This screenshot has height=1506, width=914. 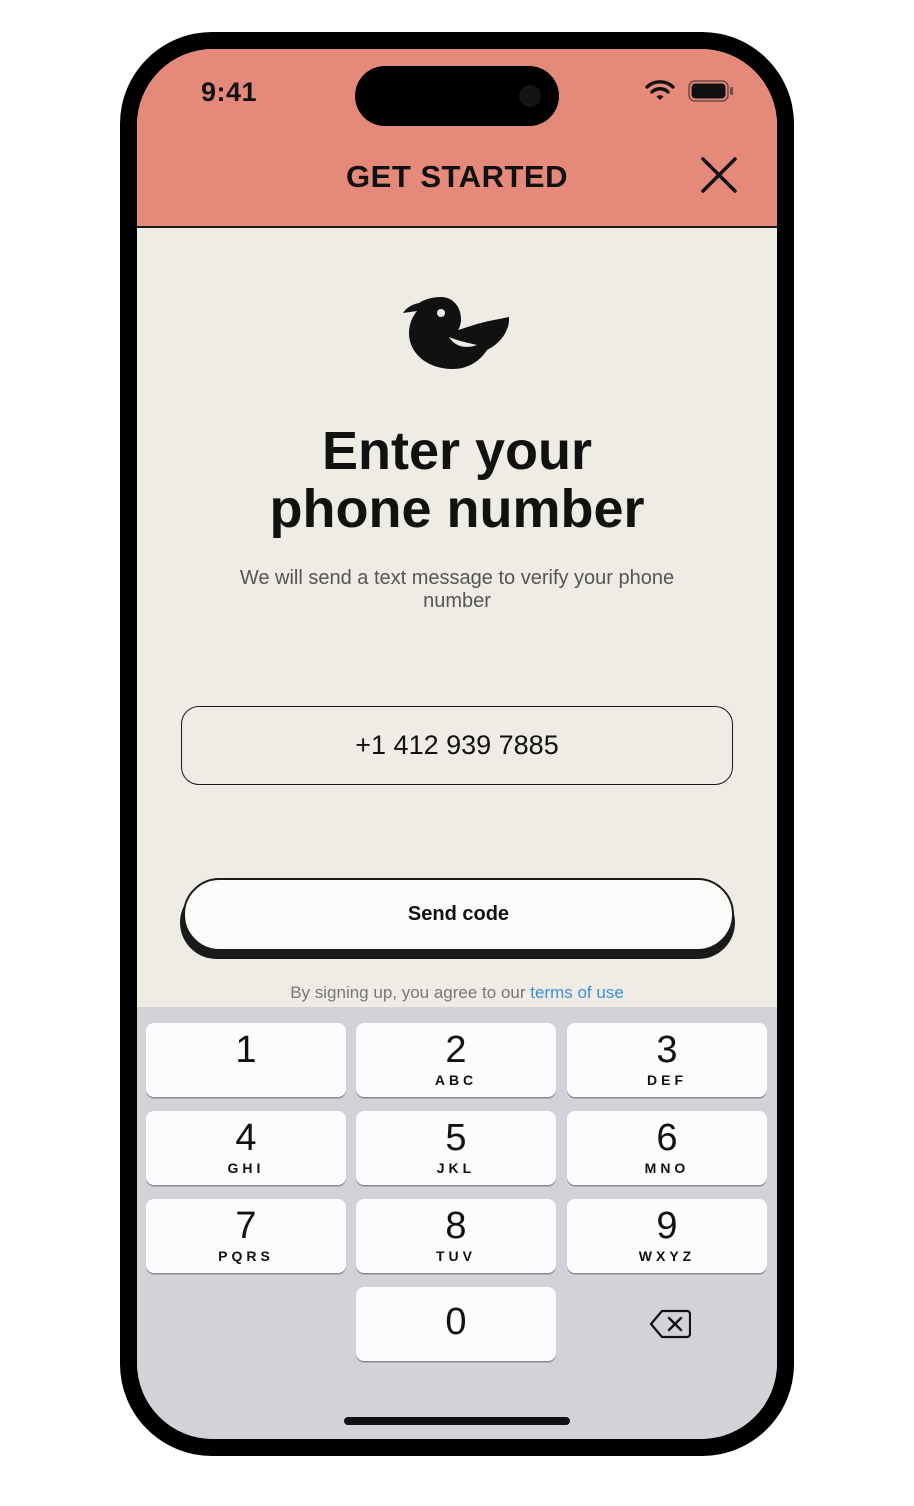 I want to click on key-2: 2 ABC, so click(x=456, y=1060).